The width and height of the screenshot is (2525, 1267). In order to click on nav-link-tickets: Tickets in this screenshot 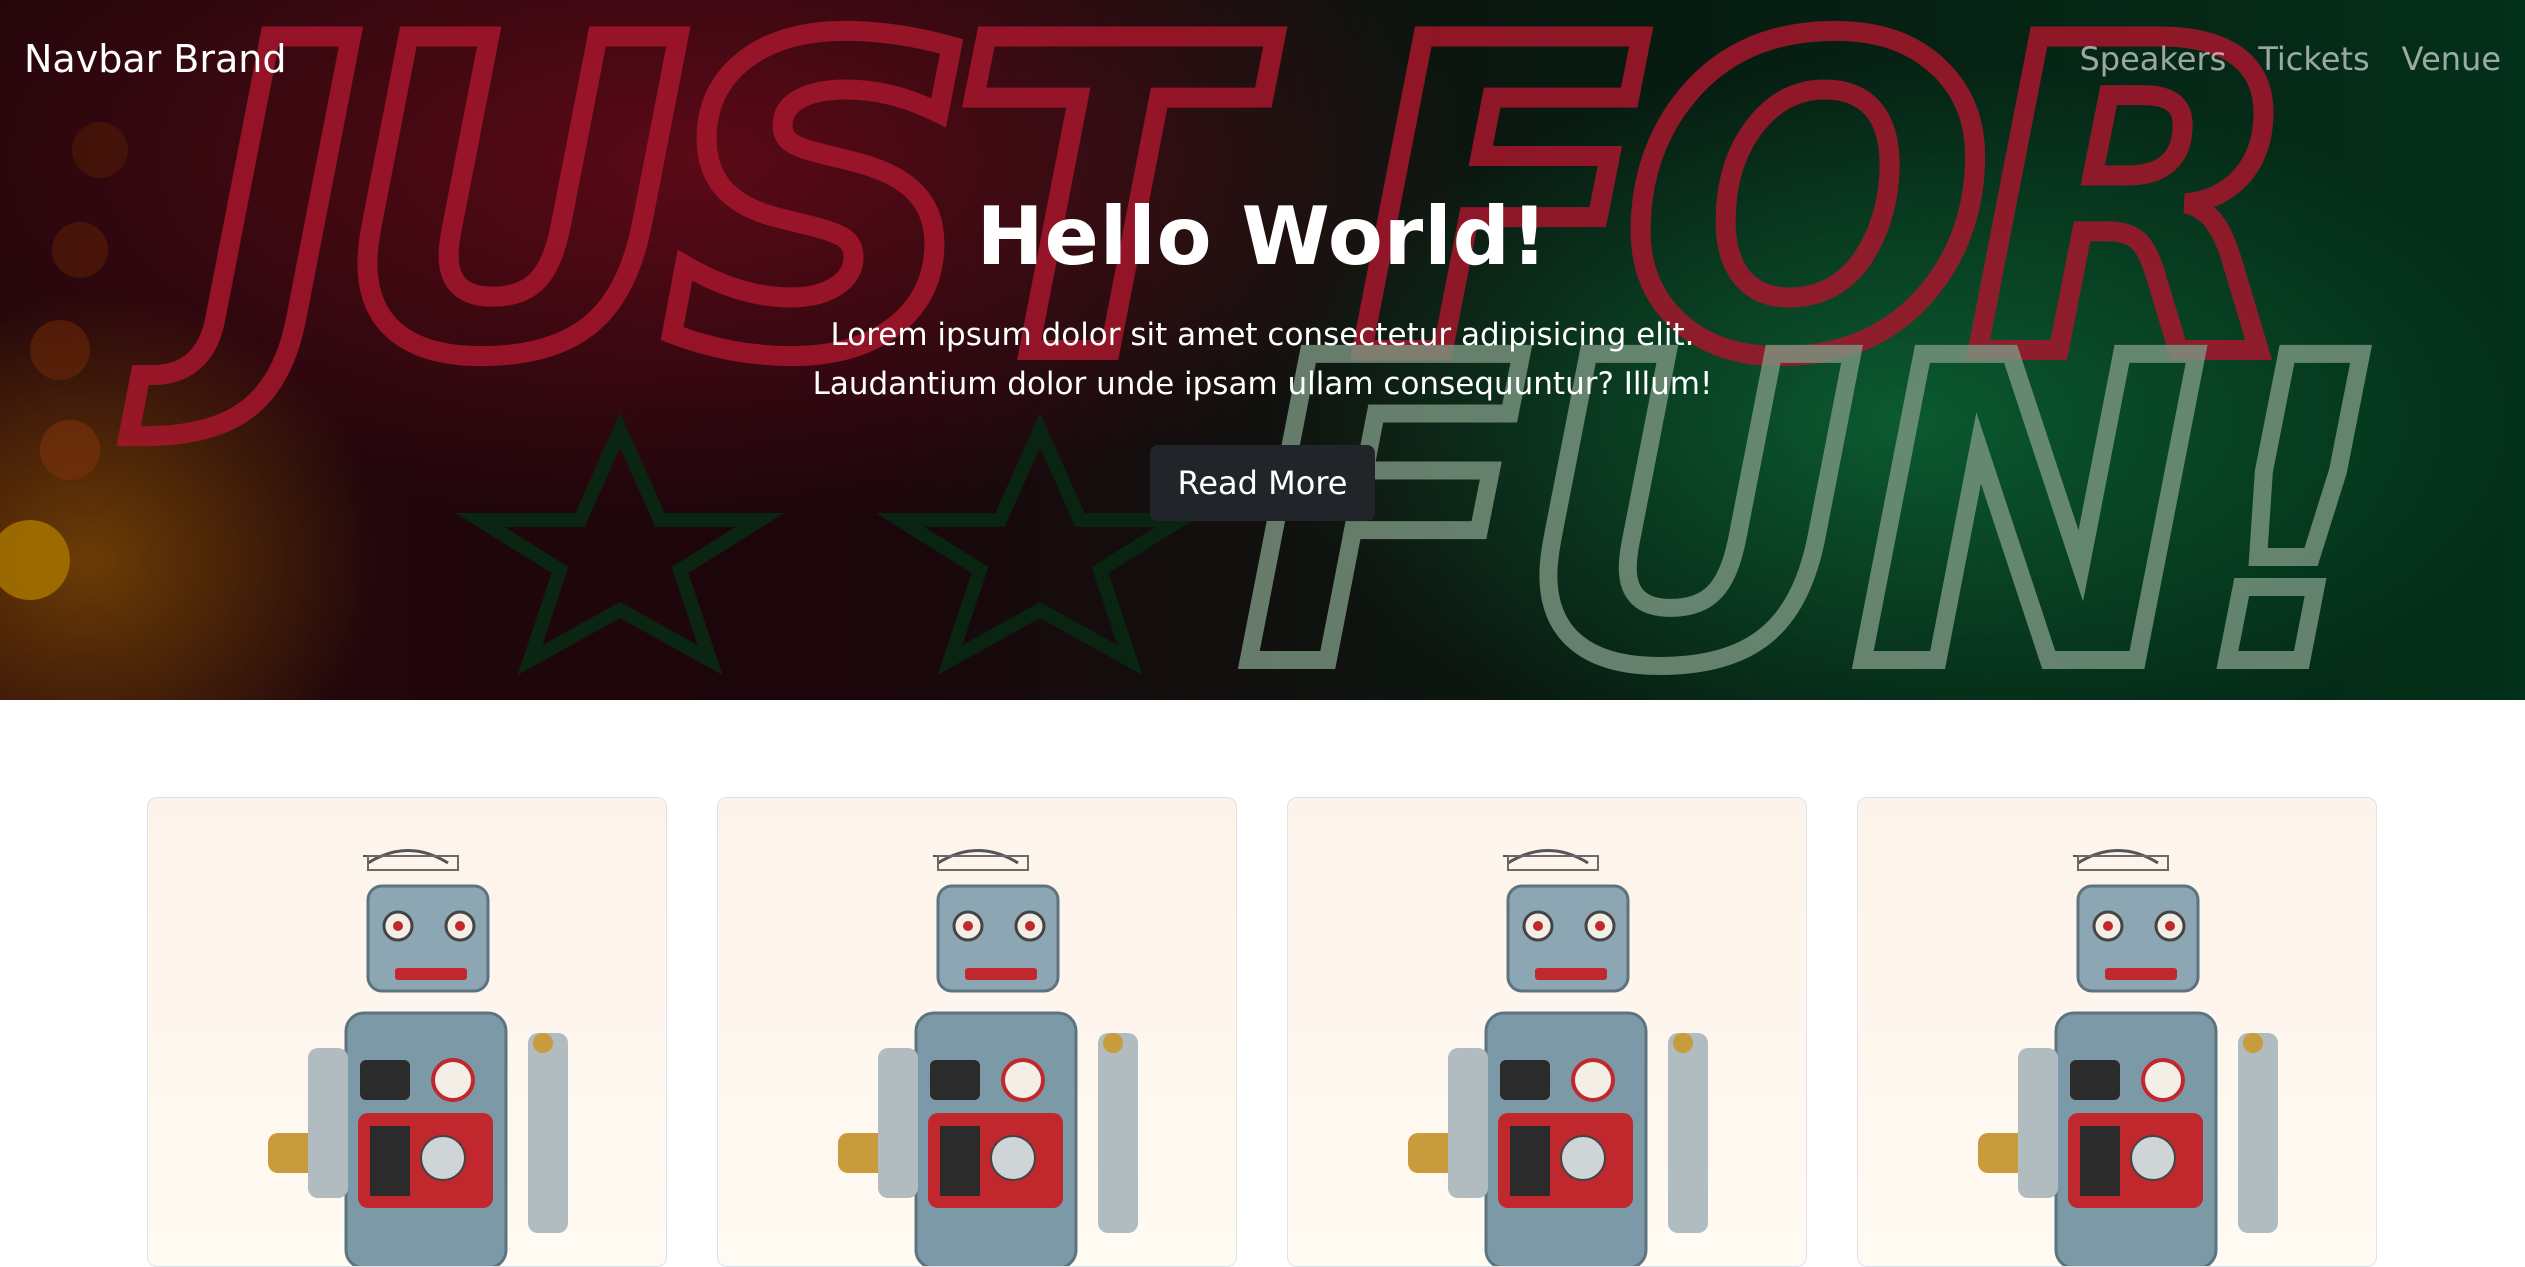, I will do `click(2313, 59)`.